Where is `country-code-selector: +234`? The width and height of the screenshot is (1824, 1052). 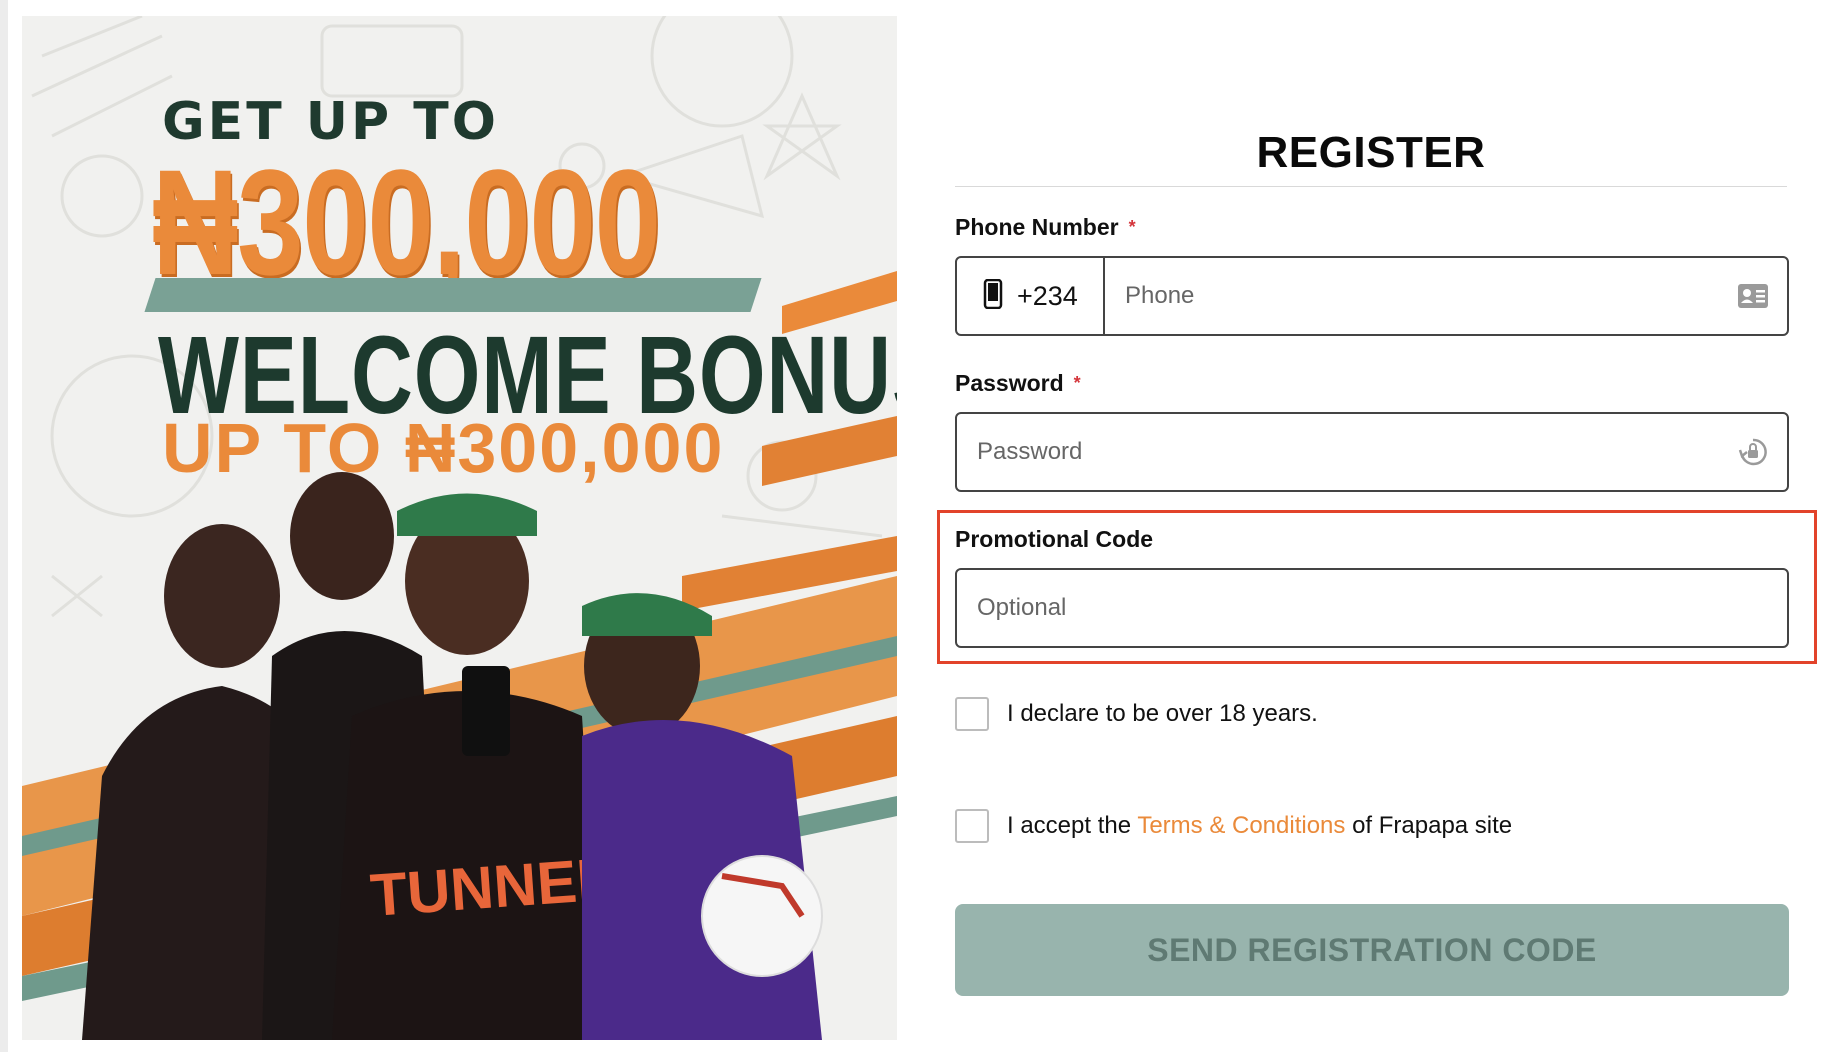 country-code-selector: +234 is located at coordinates (1031, 296).